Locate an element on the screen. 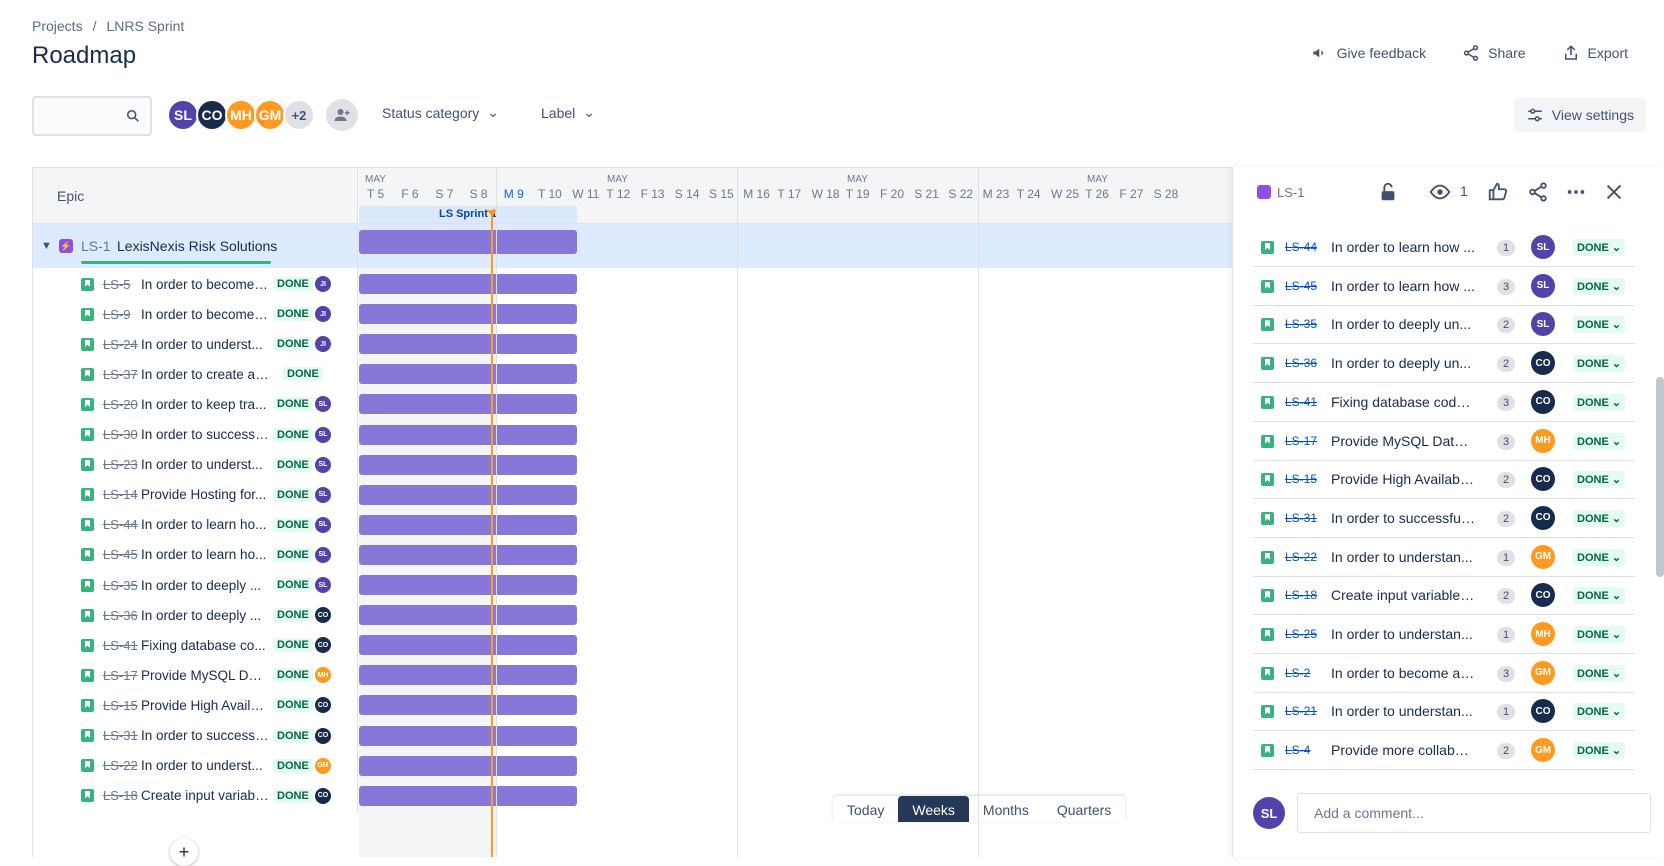 The image size is (1664, 866). epic-row: ▼ ⚡ LS-1 LexisNexis Risk Solutions is located at coordinates (632, 246).